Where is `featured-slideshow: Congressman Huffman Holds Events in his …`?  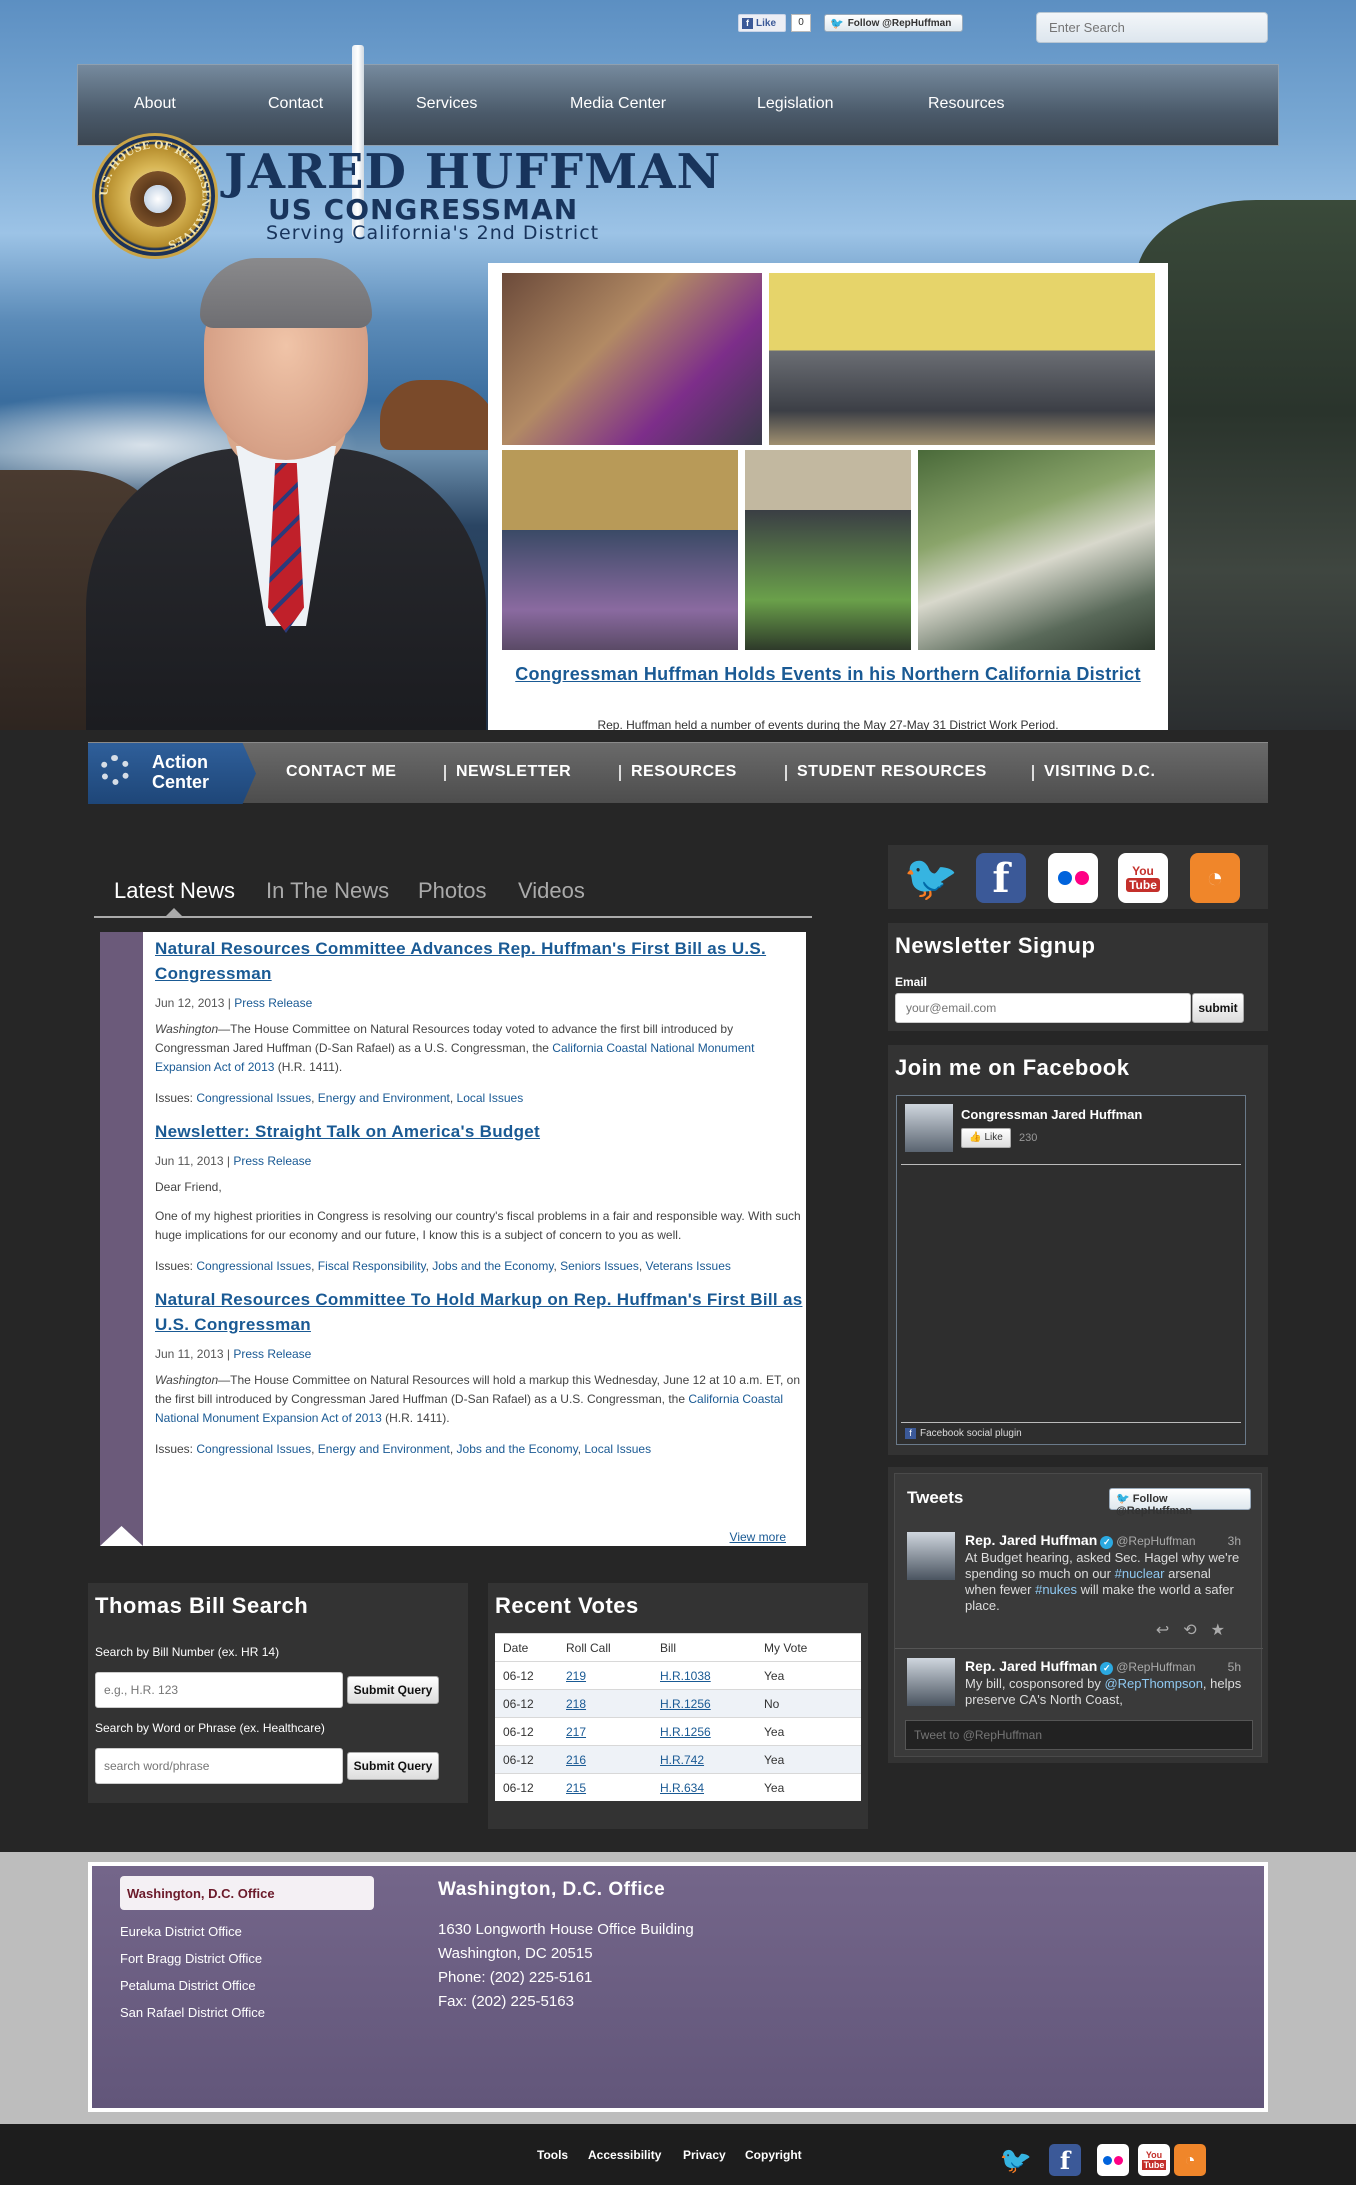 featured-slideshow: Congressman Huffman Holds Events in his … is located at coordinates (828, 496).